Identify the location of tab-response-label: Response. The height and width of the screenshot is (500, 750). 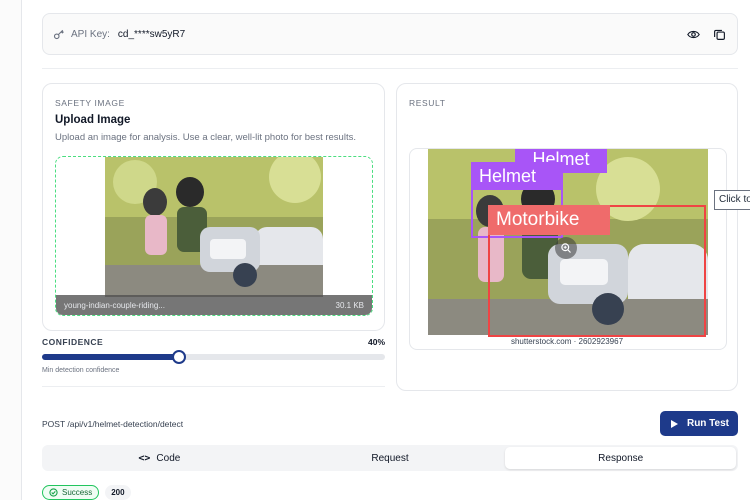
(621, 458).